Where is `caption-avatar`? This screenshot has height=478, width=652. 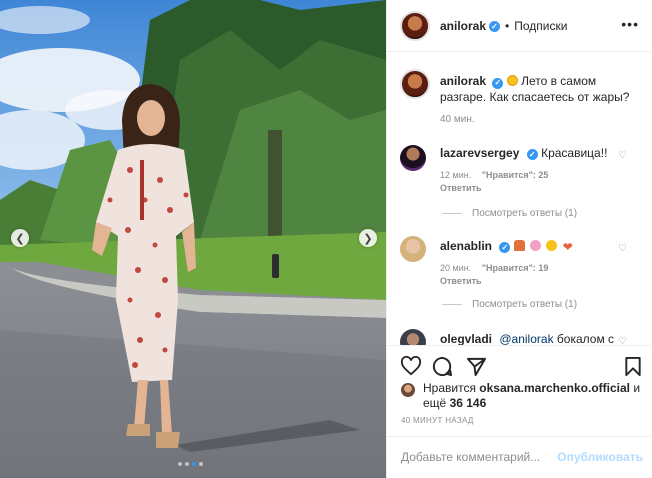
caption-avatar is located at coordinates (415, 84).